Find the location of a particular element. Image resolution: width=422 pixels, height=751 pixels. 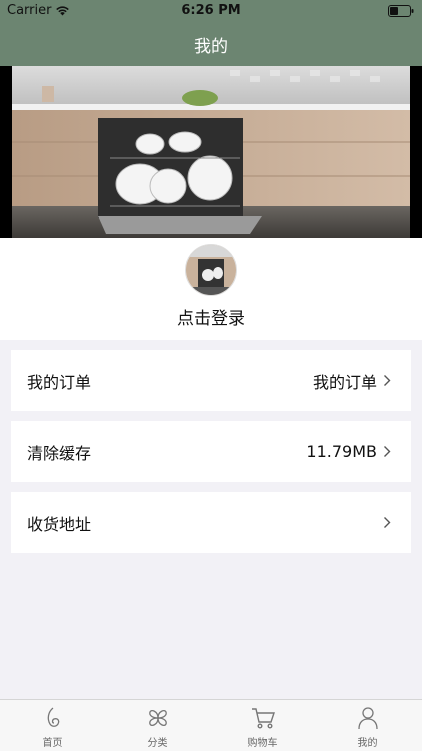

tab-label: 购物车 is located at coordinates (262, 743).